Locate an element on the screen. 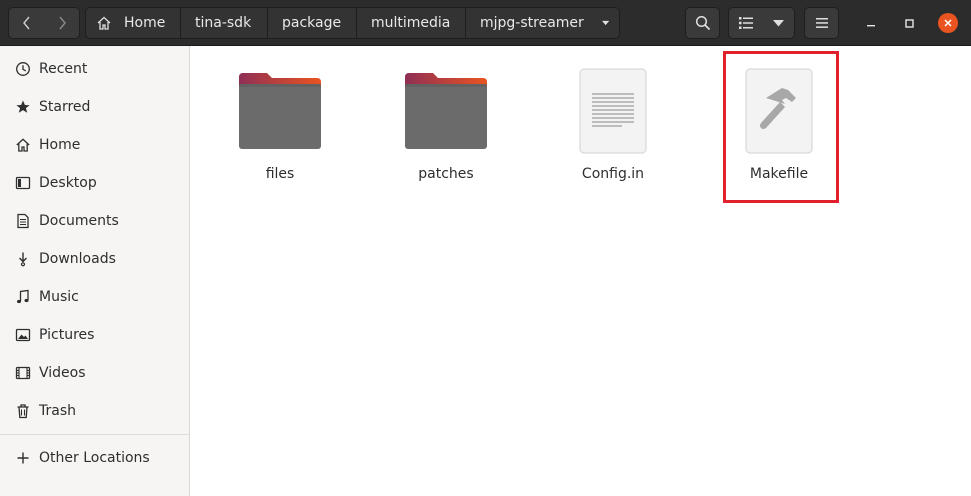 The image size is (971, 496). maximize-button is located at coordinates (909, 23).